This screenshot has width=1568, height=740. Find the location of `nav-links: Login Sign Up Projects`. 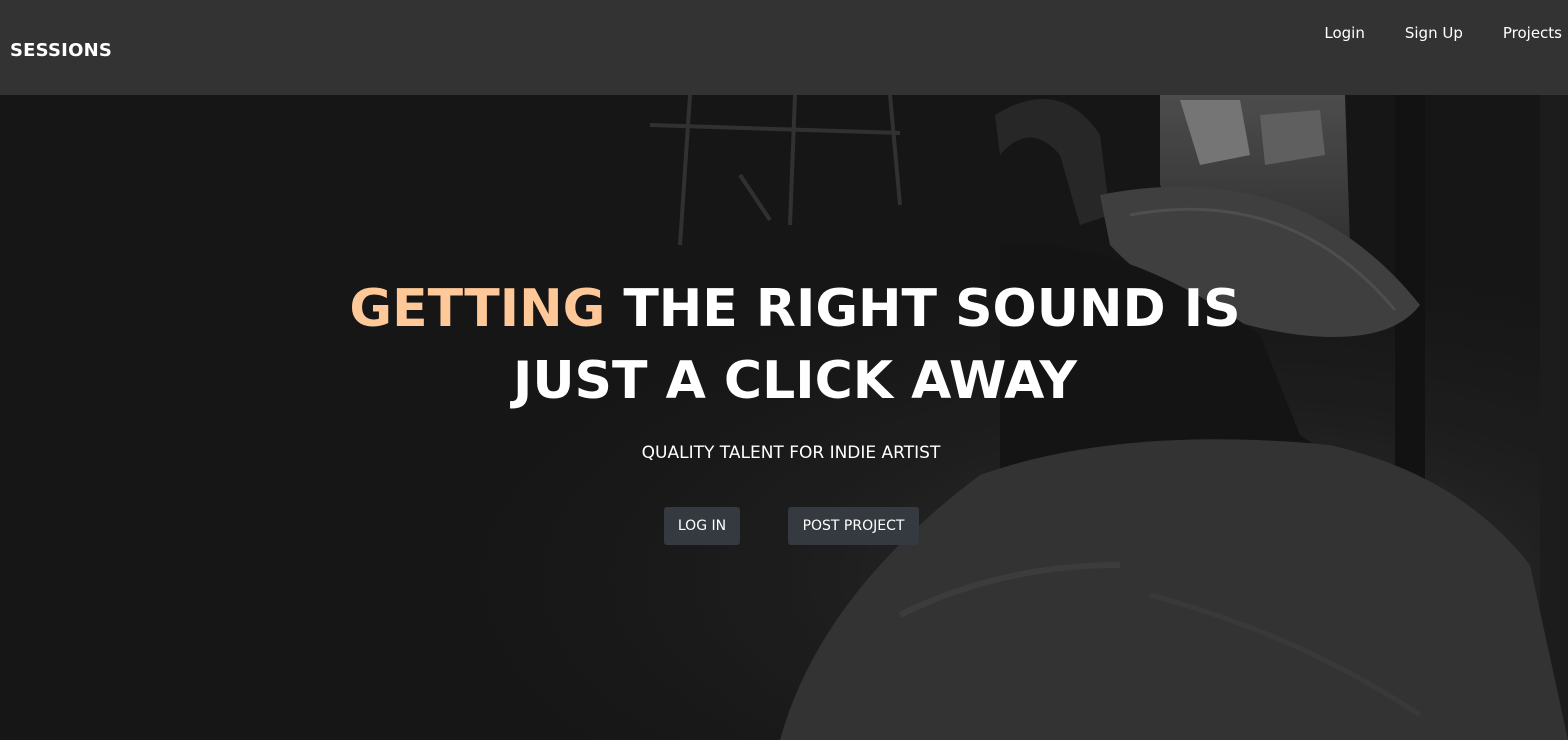

nav-links: Login Sign Up Projects is located at coordinates (1423, 33).